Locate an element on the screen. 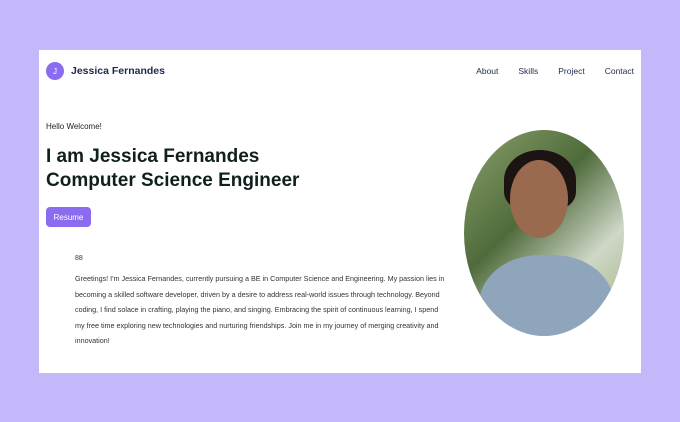  title-line-1: I am Jessica Fernandes is located at coordinates (153, 156).